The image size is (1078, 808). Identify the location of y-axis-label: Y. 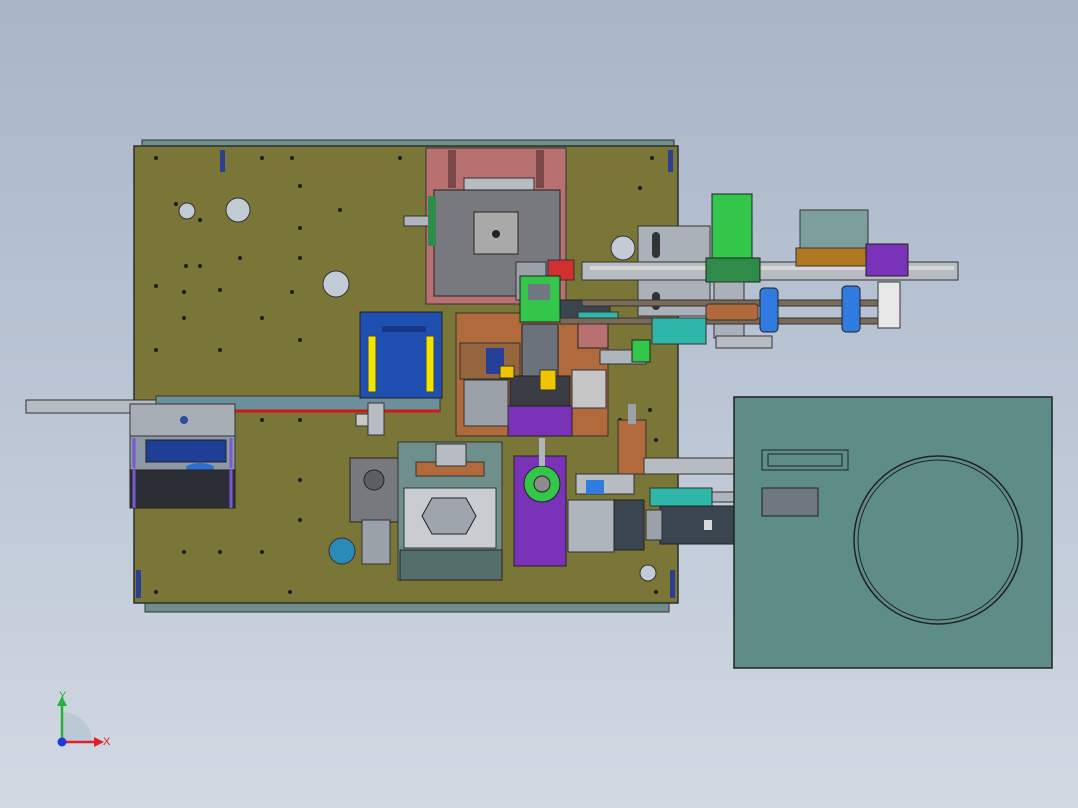
(63, 696).